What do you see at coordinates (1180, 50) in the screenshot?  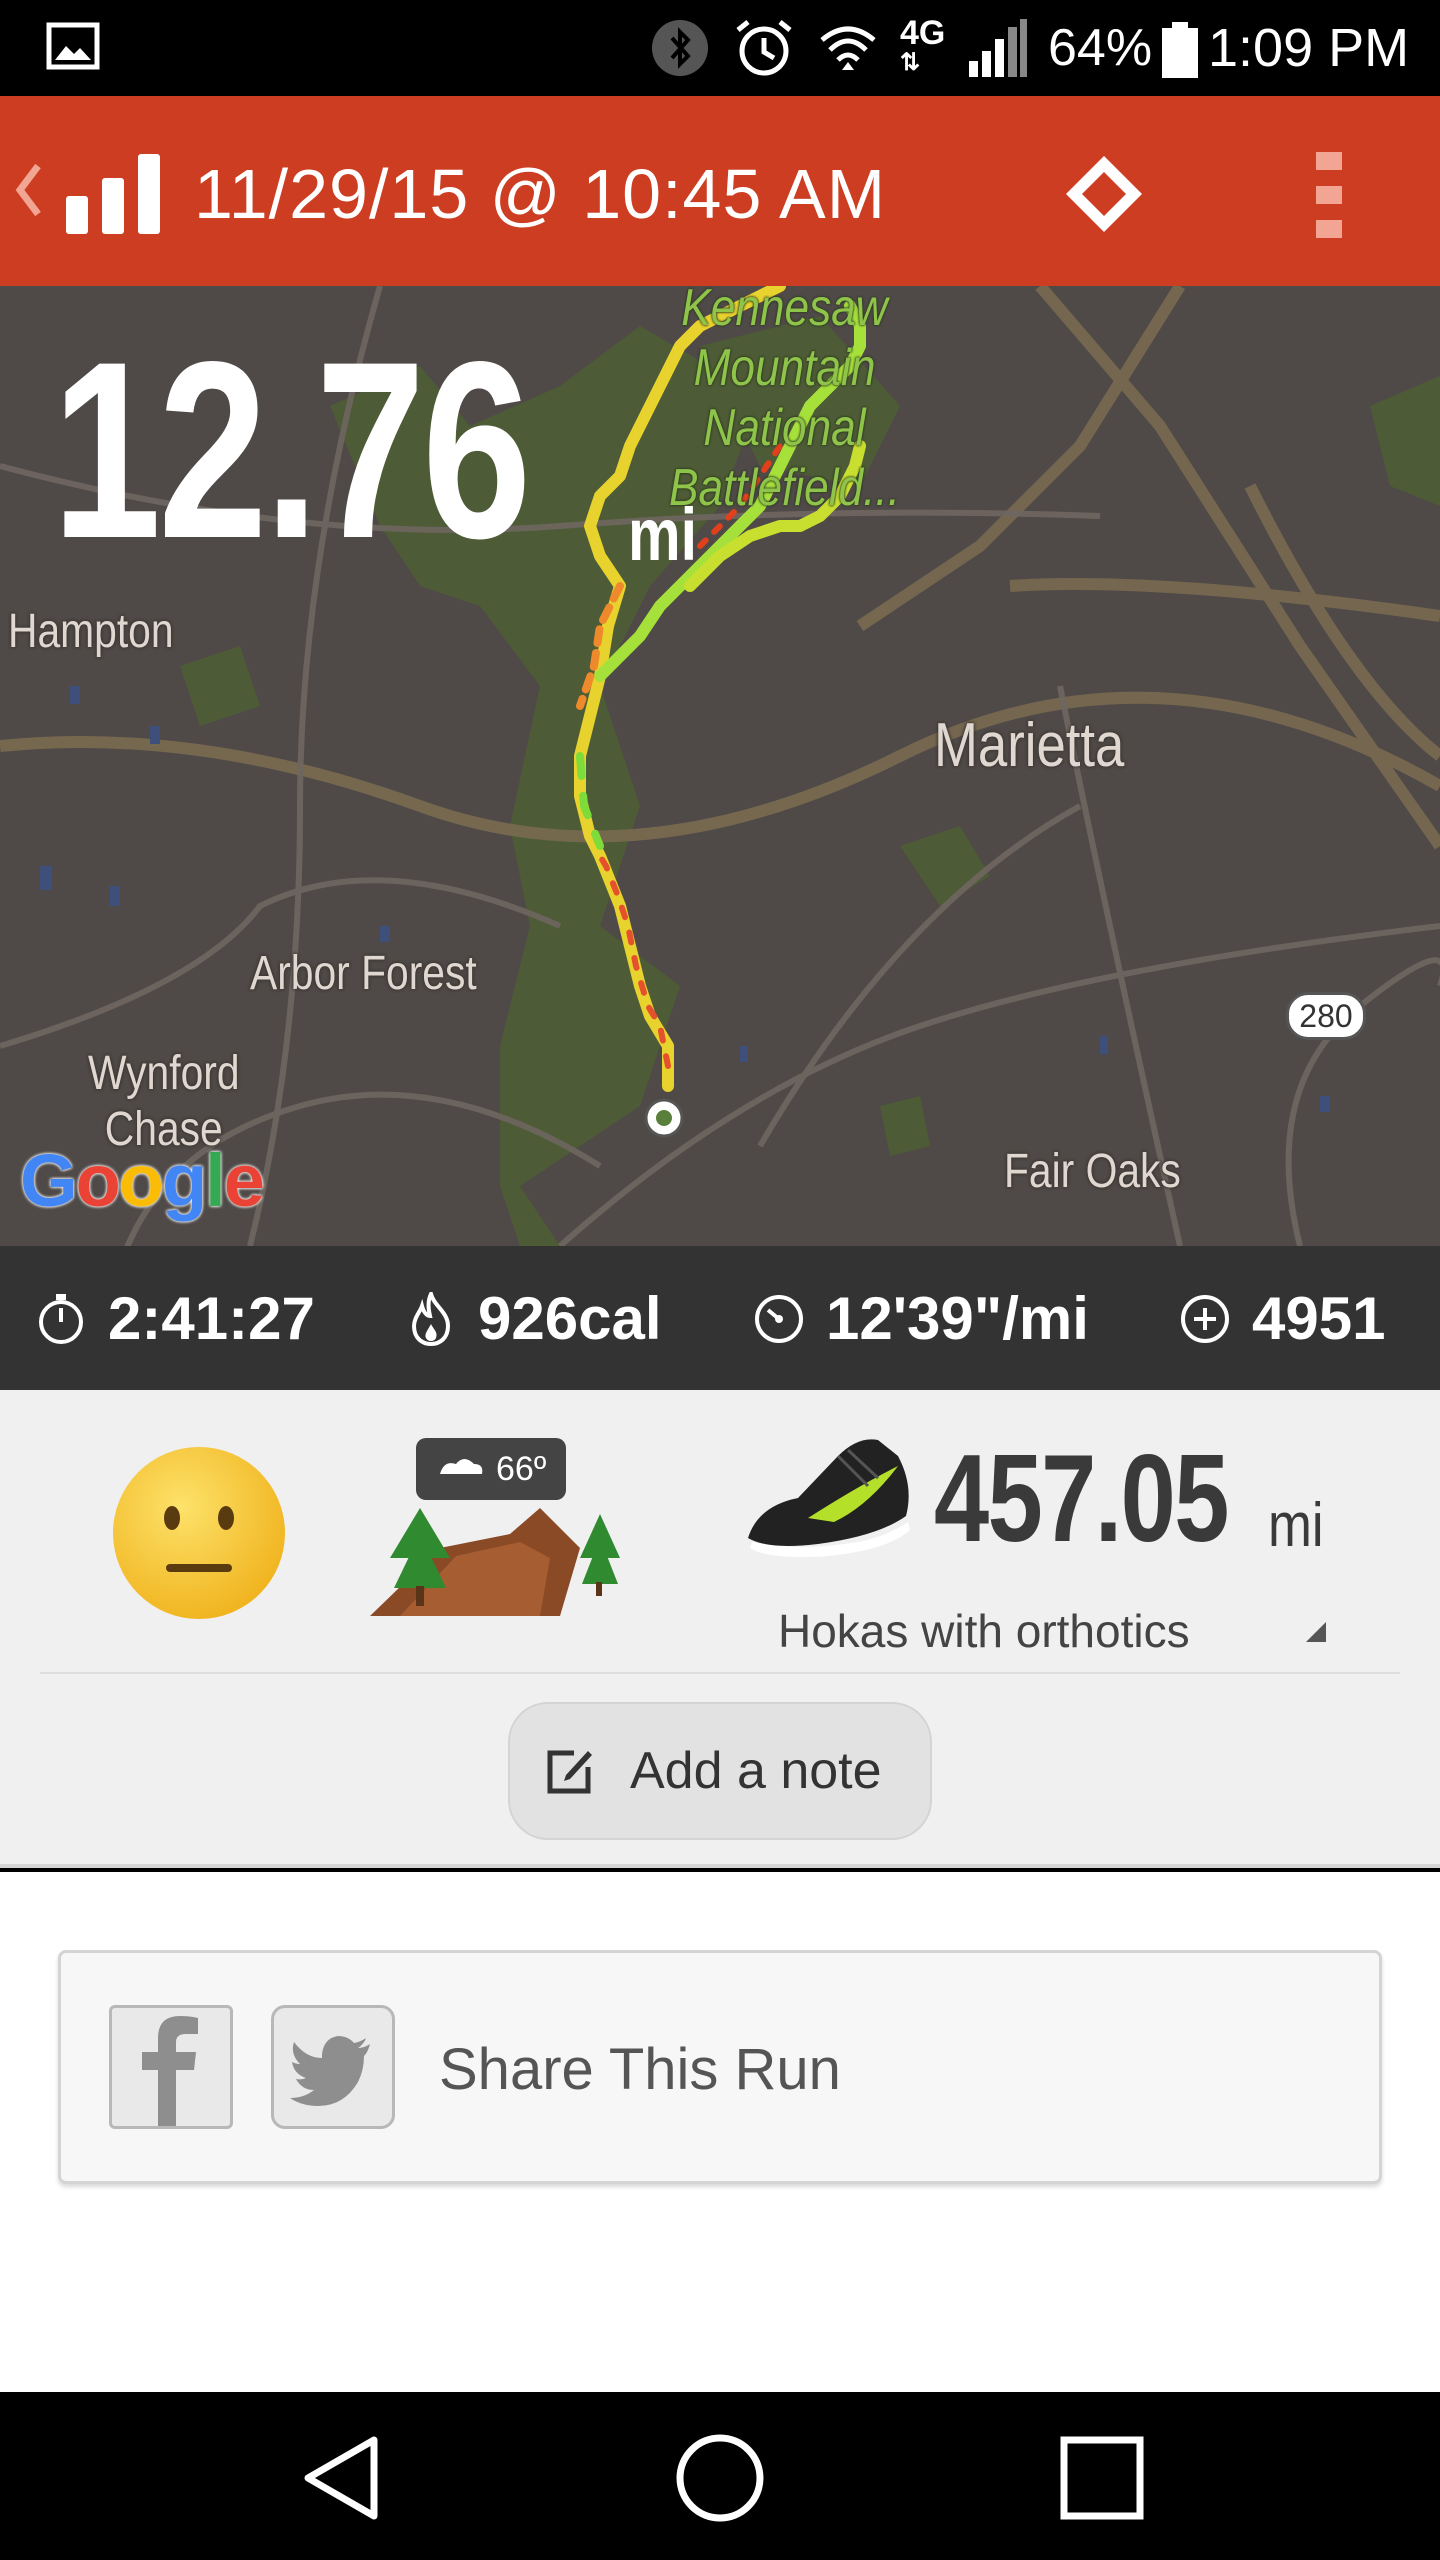 I see `battery-icon` at bounding box center [1180, 50].